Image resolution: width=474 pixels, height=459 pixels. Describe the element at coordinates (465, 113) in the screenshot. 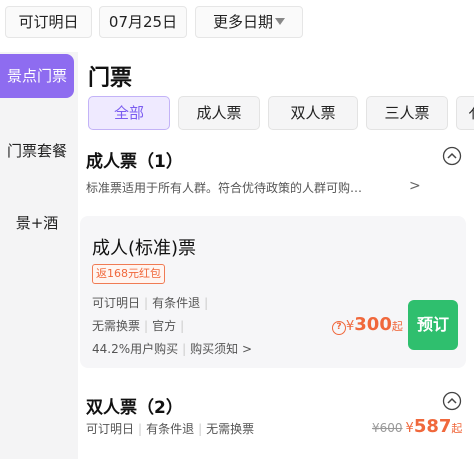

I see `tab-more: 亻` at that location.